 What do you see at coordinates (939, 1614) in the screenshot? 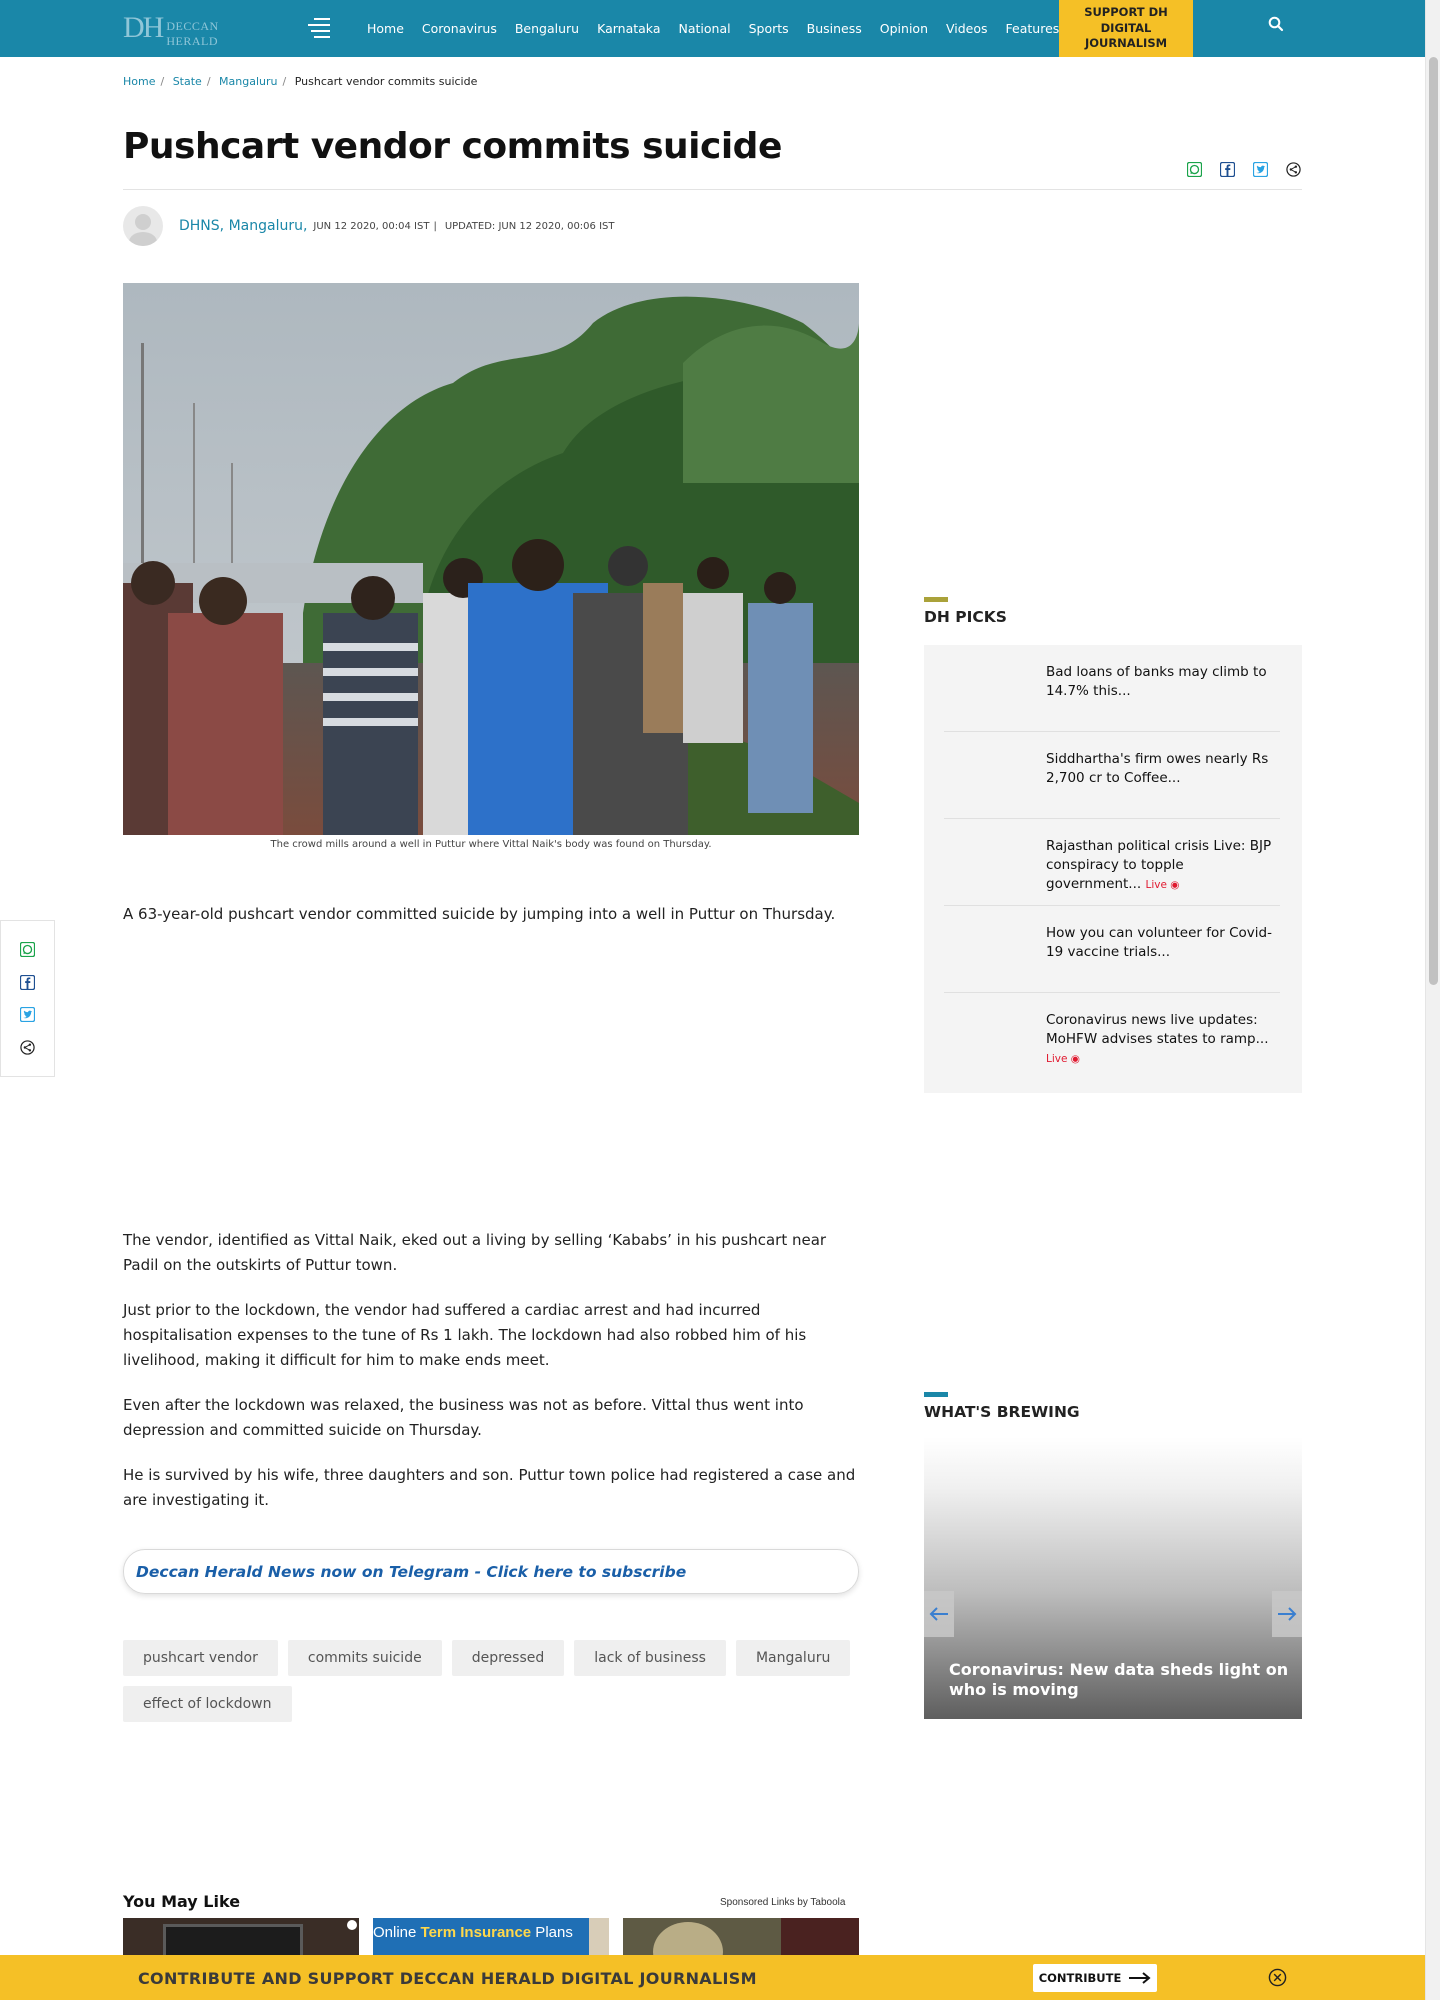
I see `carousel-prev-arrow-icon` at bounding box center [939, 1614].